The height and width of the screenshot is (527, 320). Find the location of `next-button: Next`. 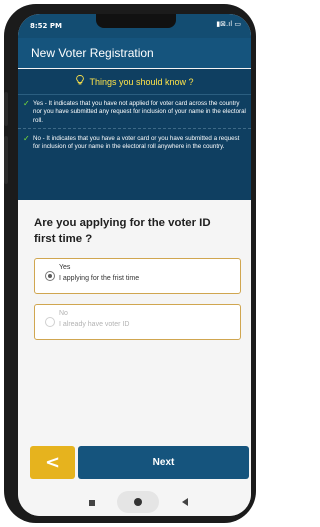

next-button: Next is located at coordinates (163, 462).